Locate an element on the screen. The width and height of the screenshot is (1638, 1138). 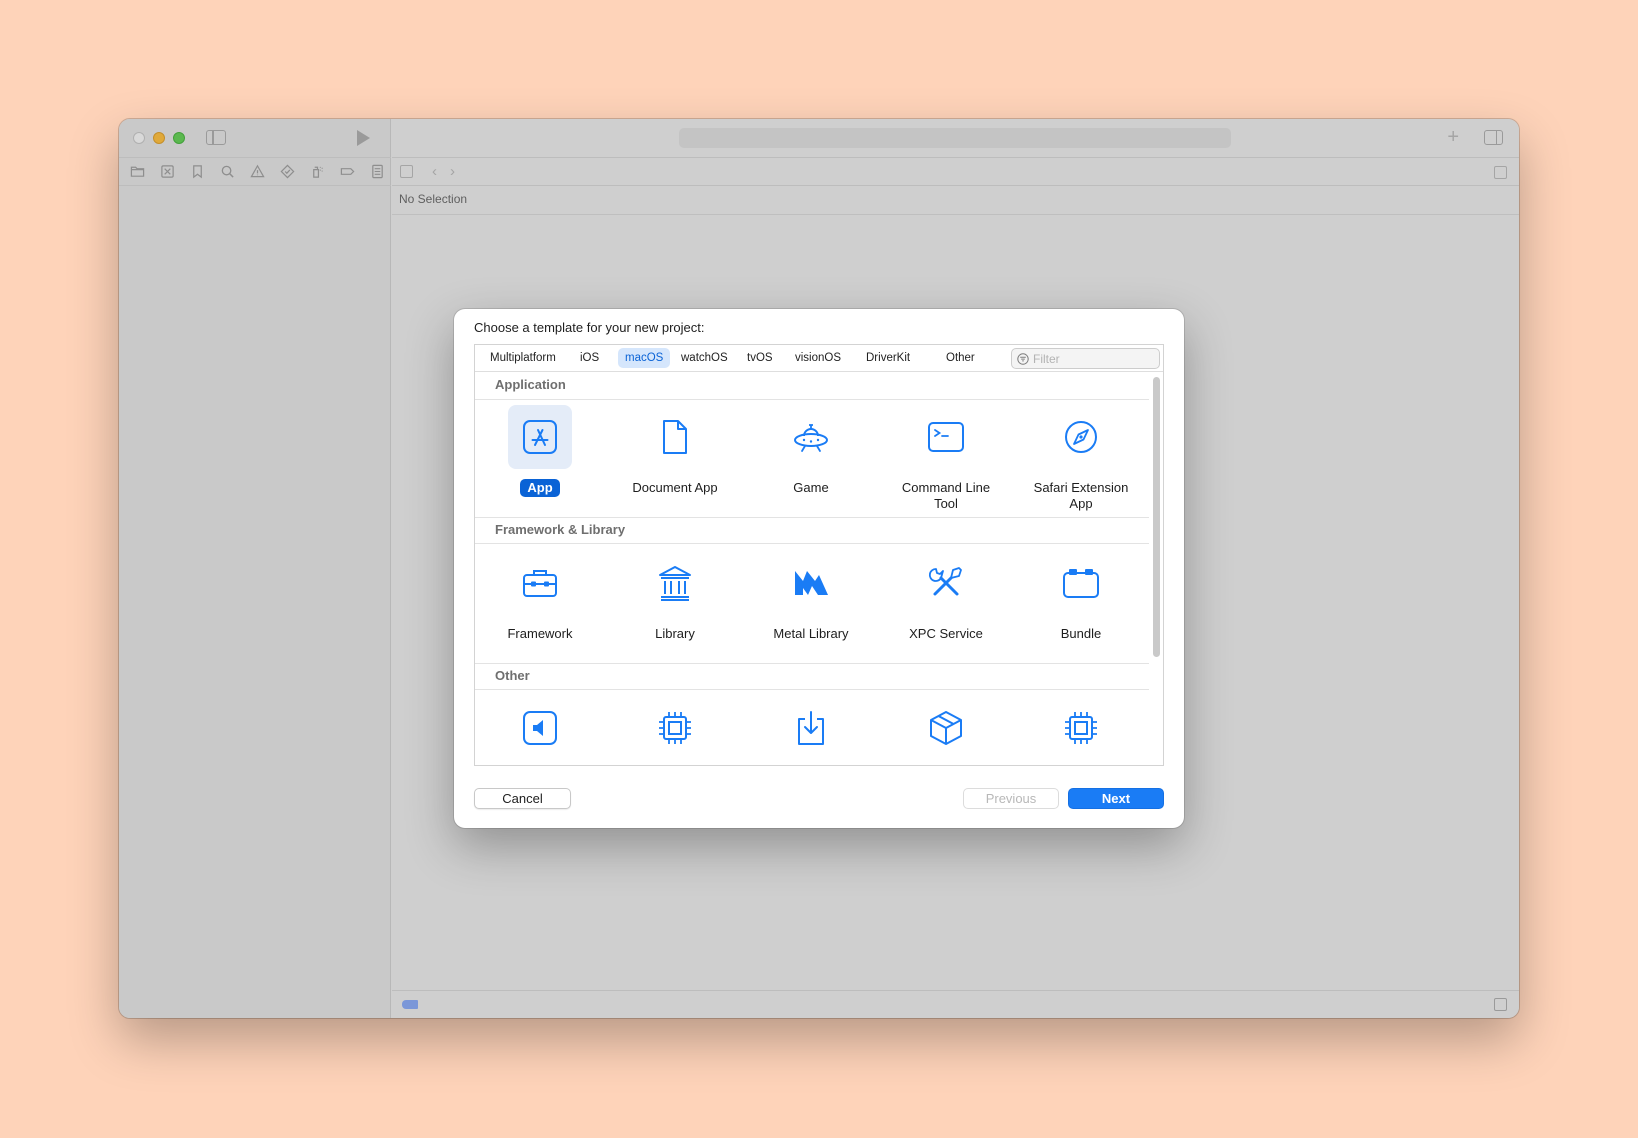
framework-icon-wrap is located at coordinates (540, 583).